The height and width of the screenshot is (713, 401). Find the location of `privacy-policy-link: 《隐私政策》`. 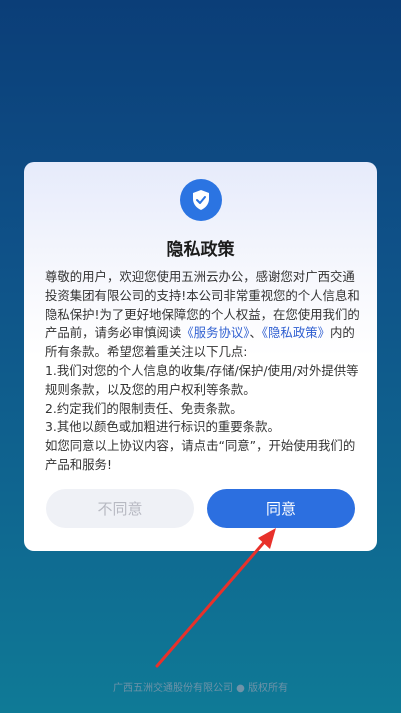

privacy-policy-link: 《隐私政策》 is located at coordinates (296, 332).